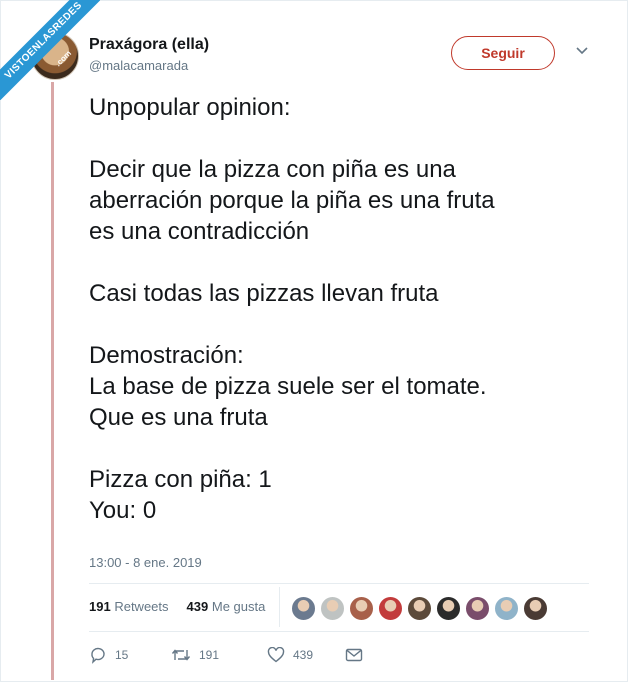 The image size is (630, 684). I want to click on action-bar: 15 191 439, so click(226, 655).